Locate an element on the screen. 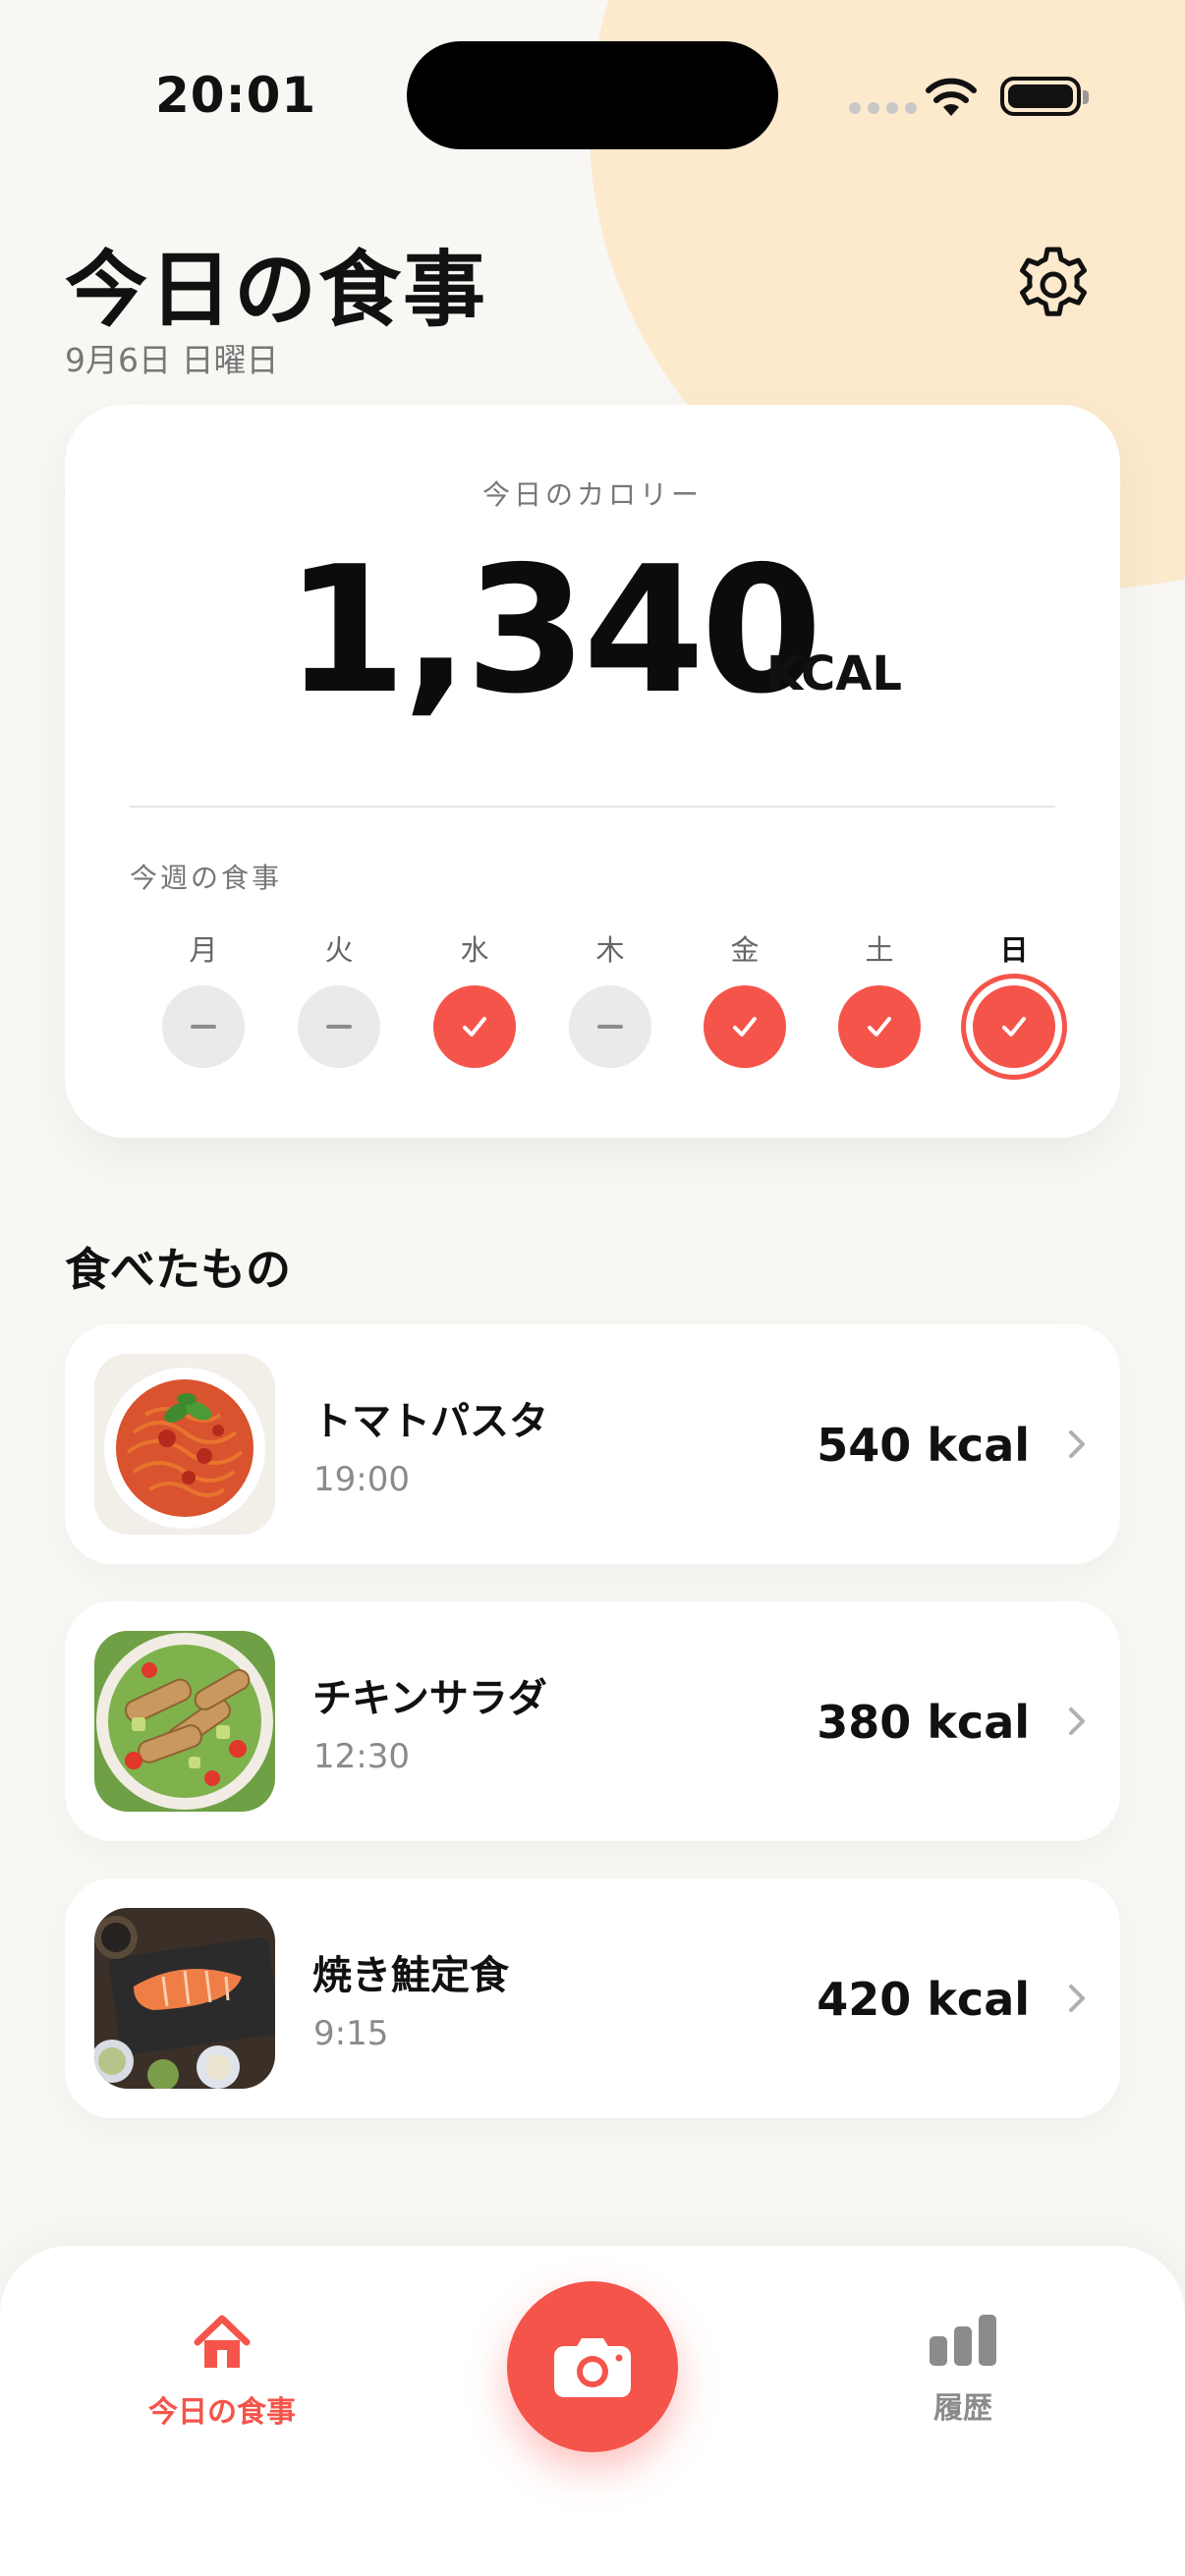  meal-time: 12:30 is located at coordinates (362, 1756).